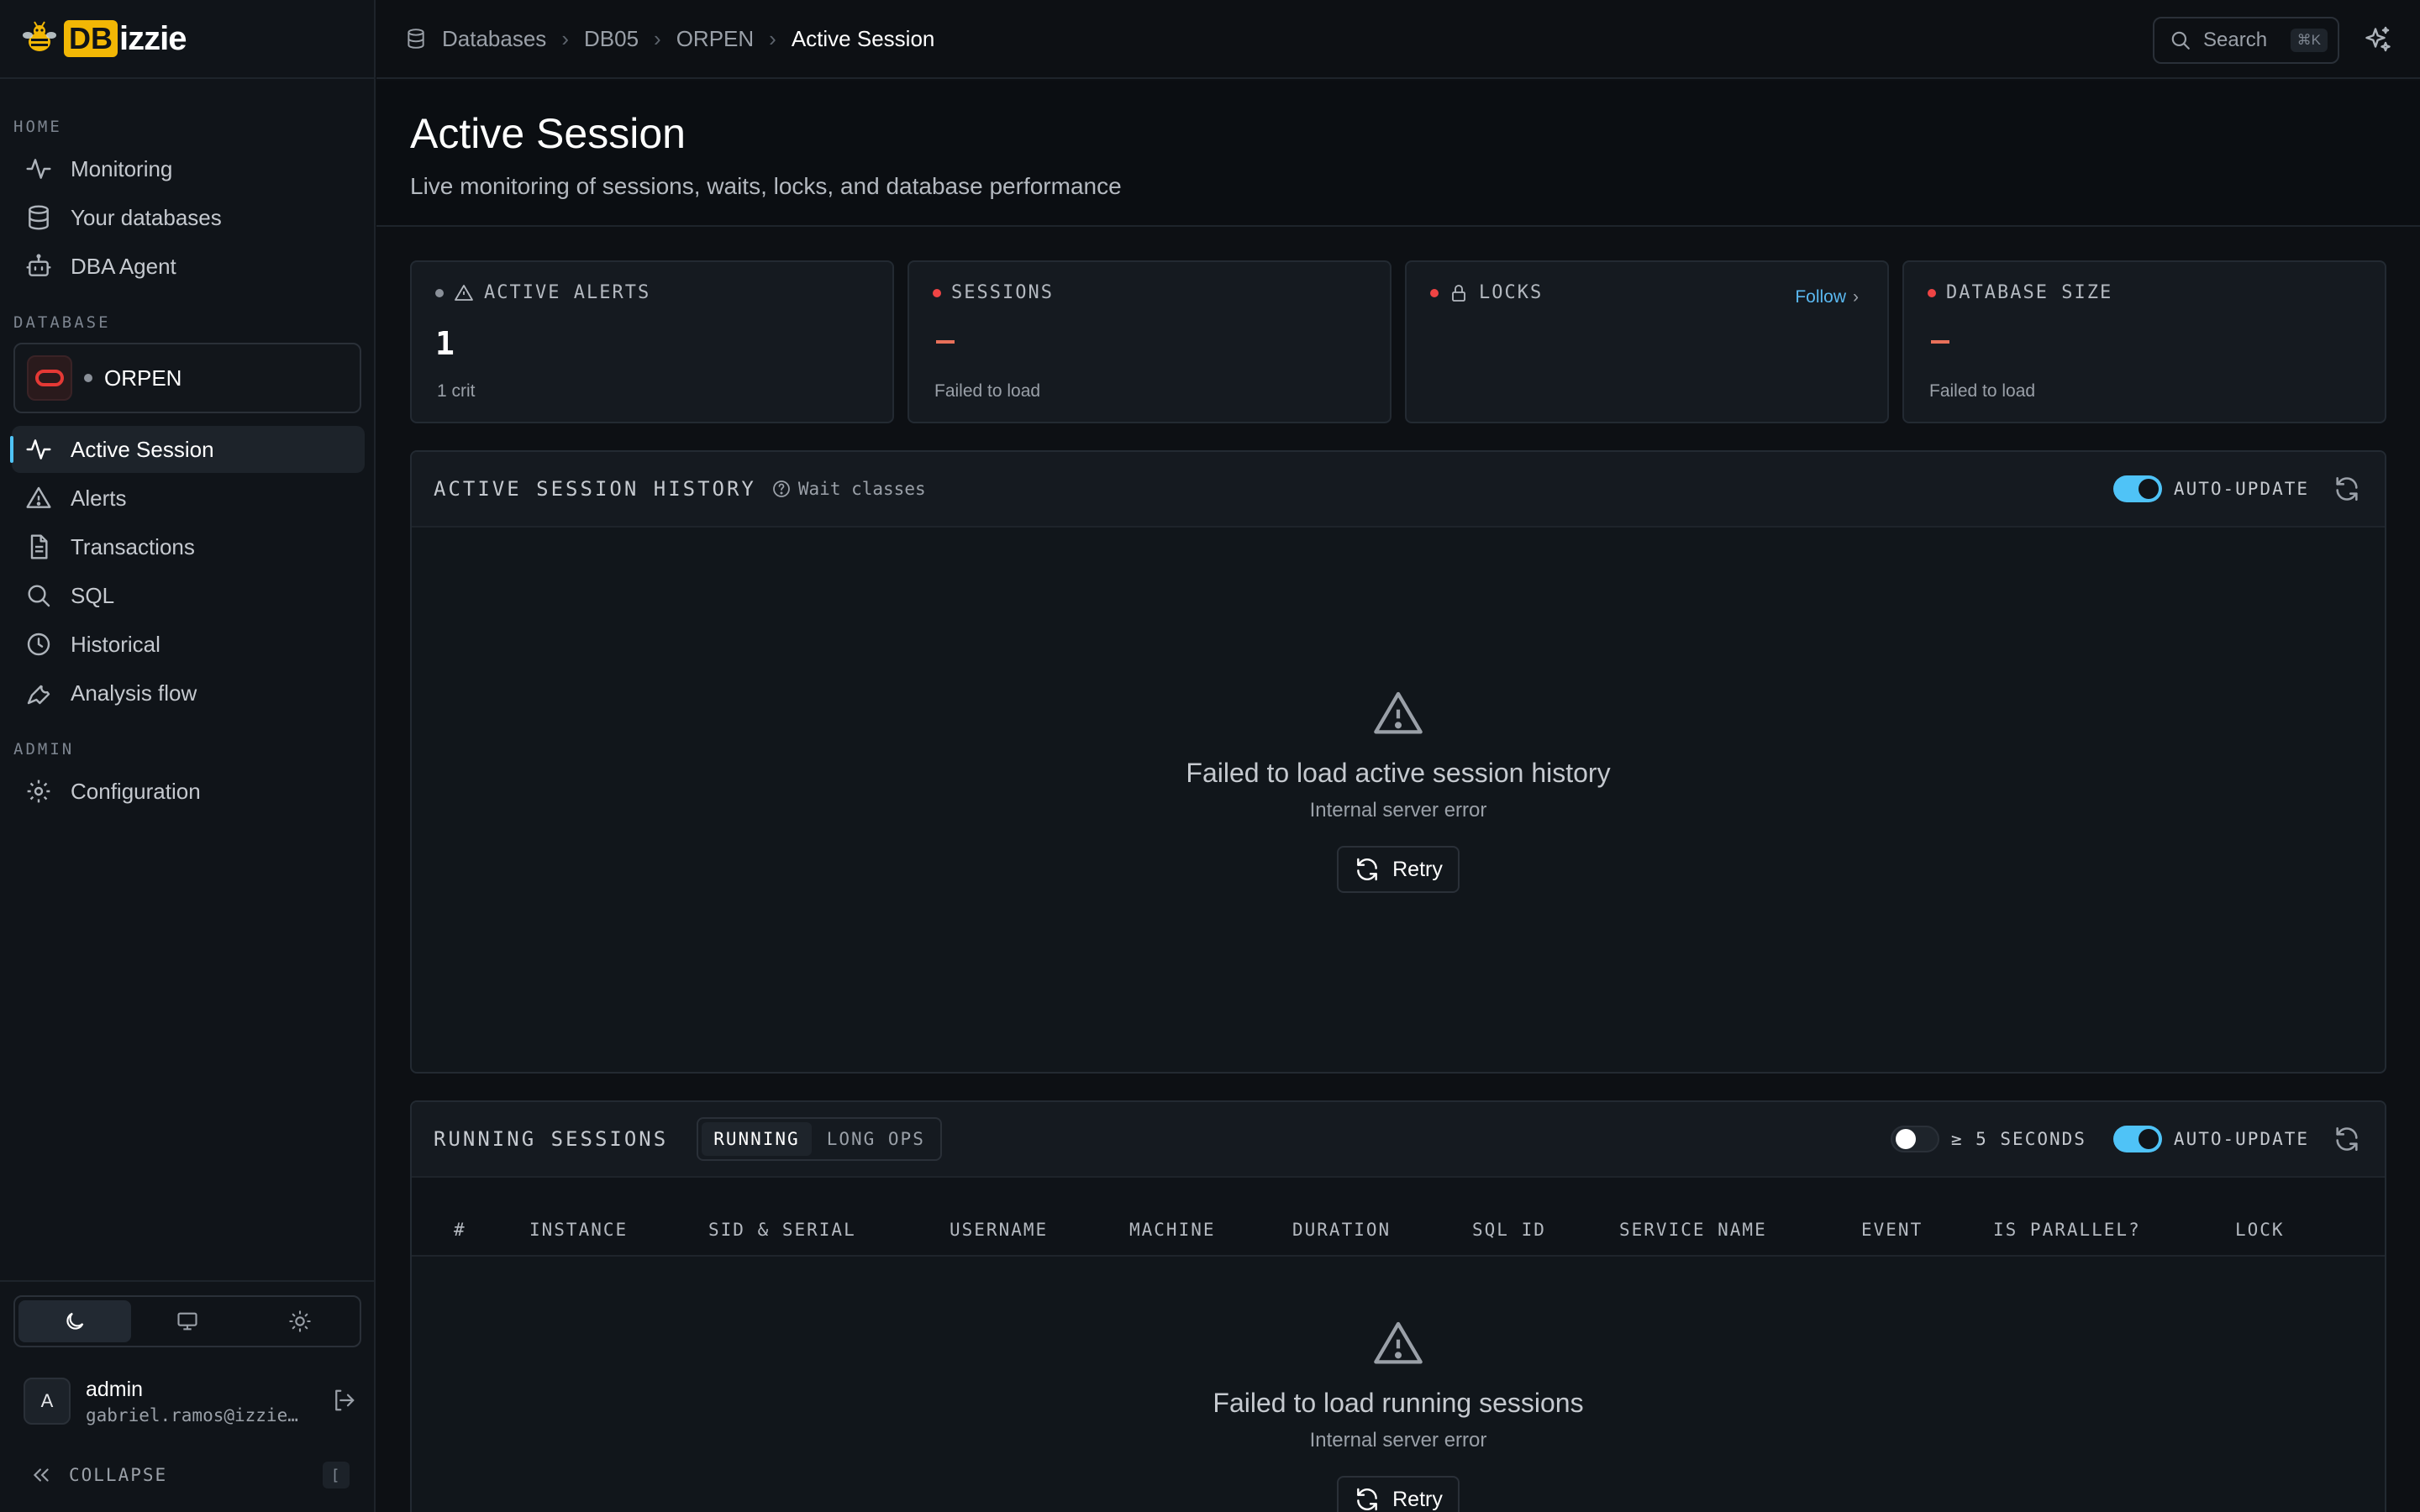  I want to click on chevron-right-icon: ›, so click(658, 38).